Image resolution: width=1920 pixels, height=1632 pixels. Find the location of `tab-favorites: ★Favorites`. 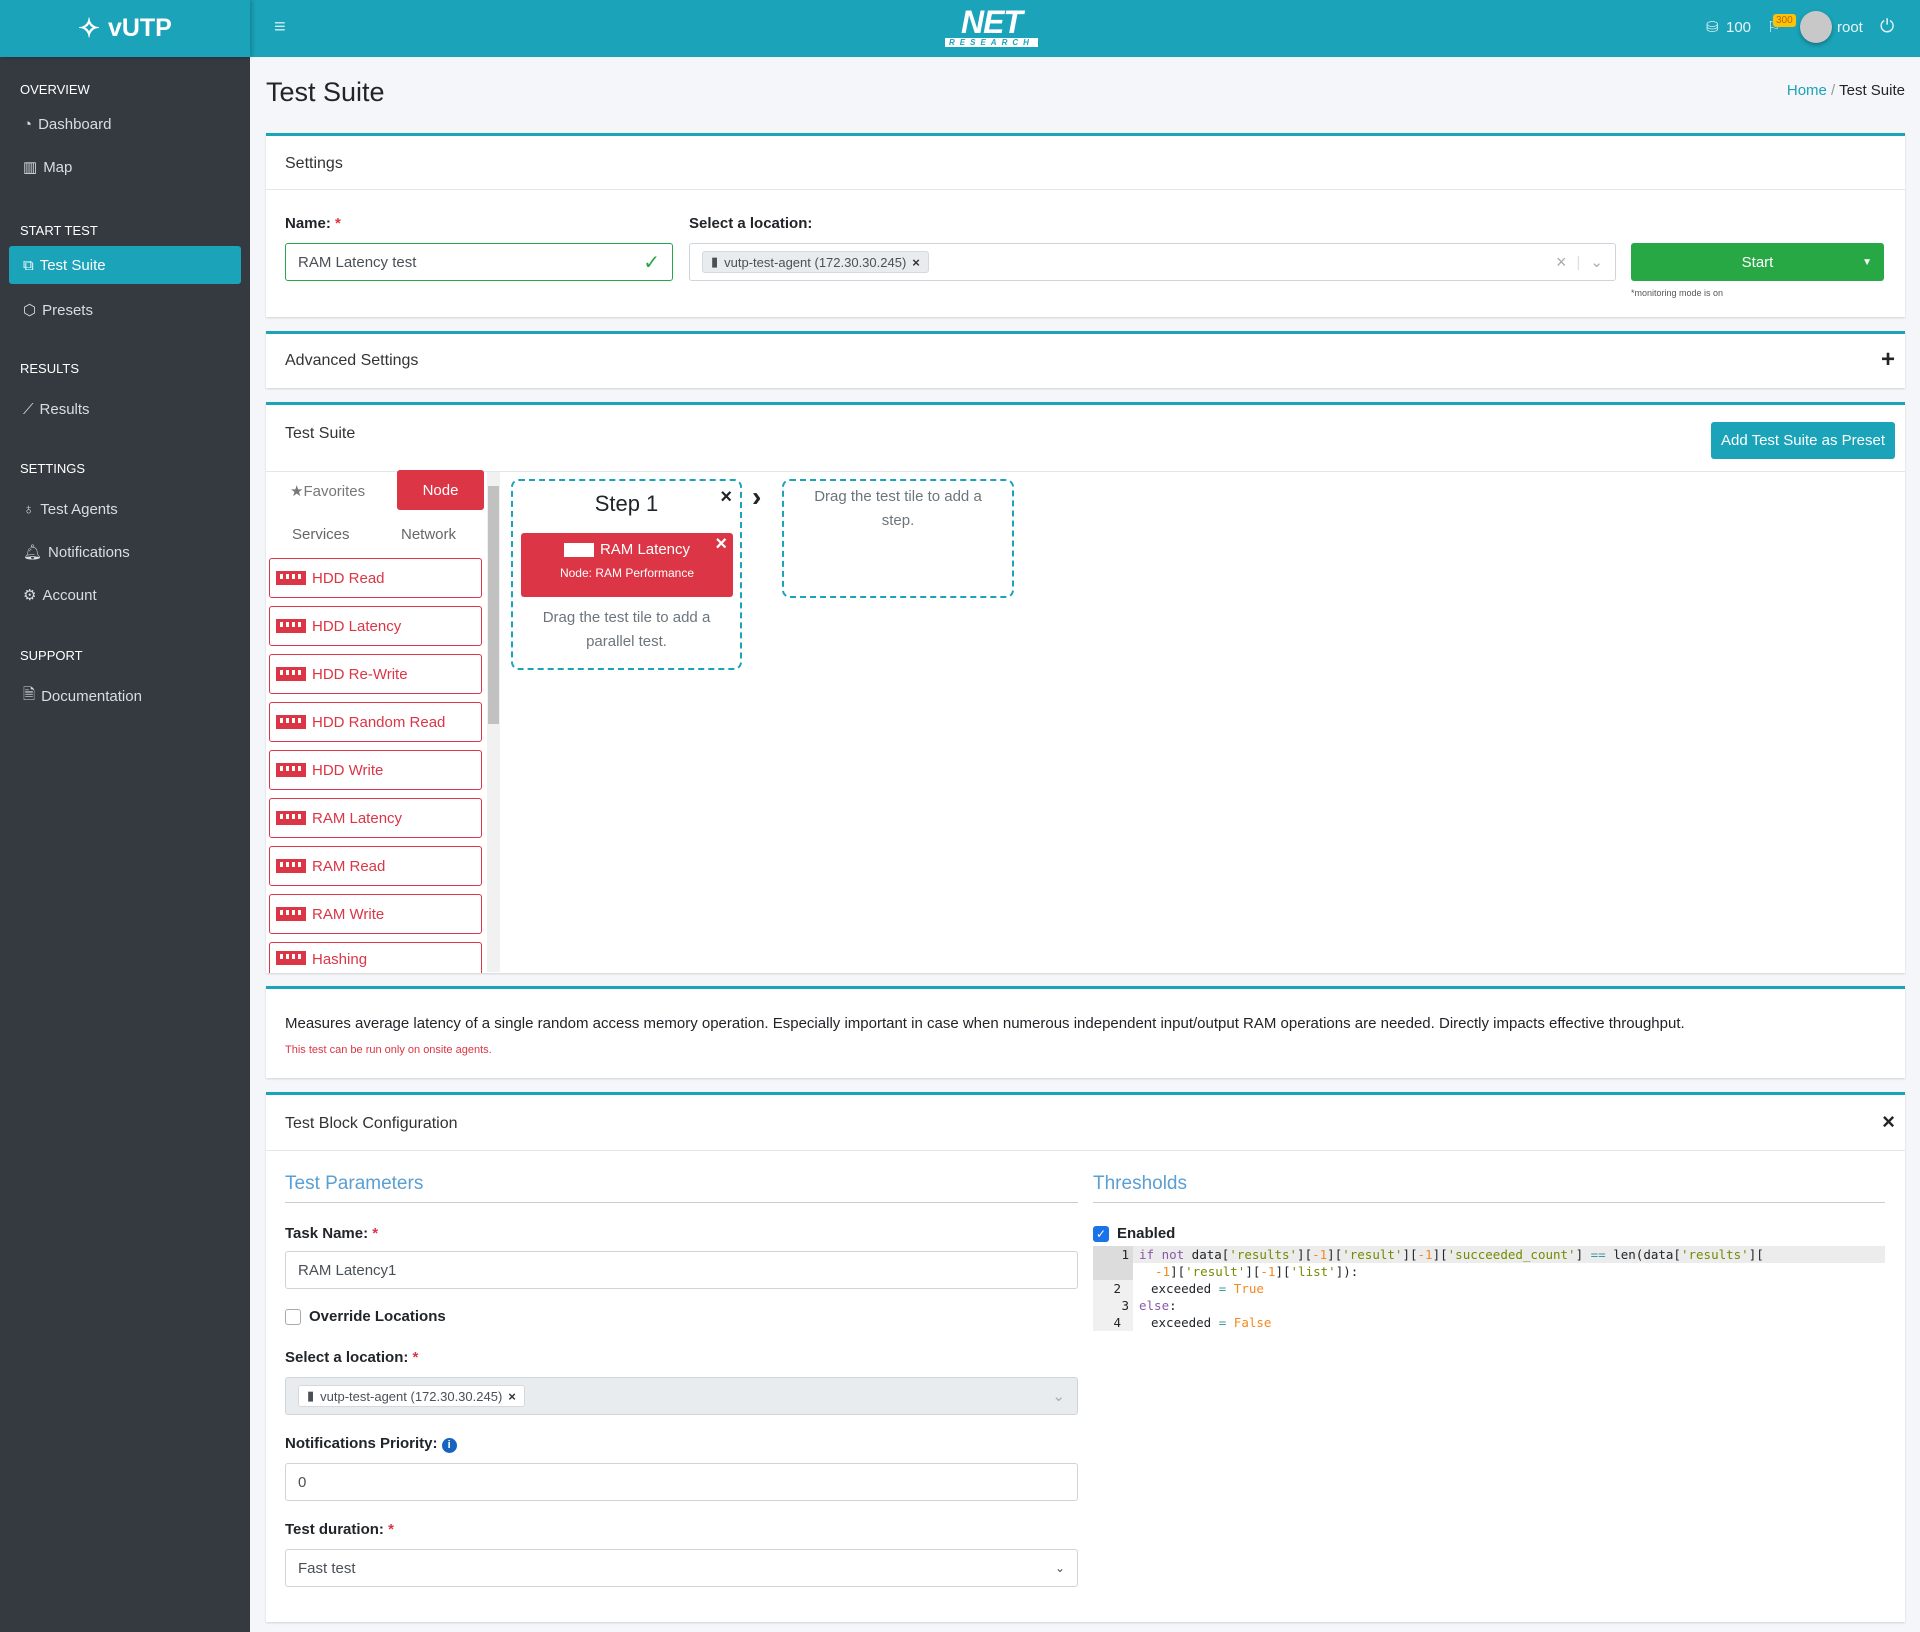

tab-favorites: ★Favorites is located at coordinates (327, 491).